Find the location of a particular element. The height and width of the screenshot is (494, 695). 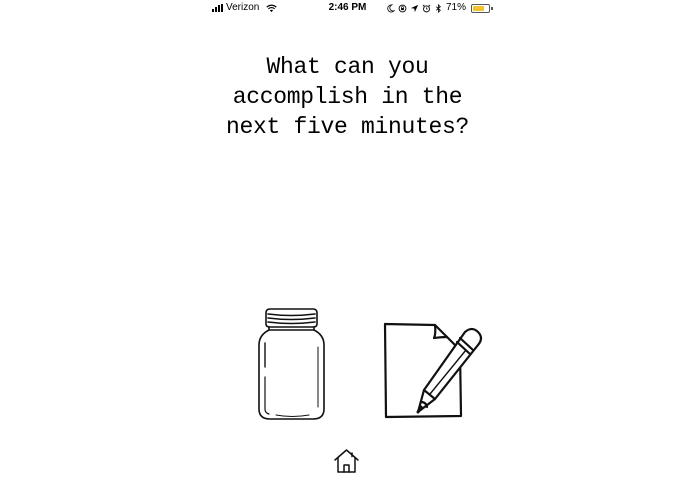

write-note-button is located at coordinates (434, 371).